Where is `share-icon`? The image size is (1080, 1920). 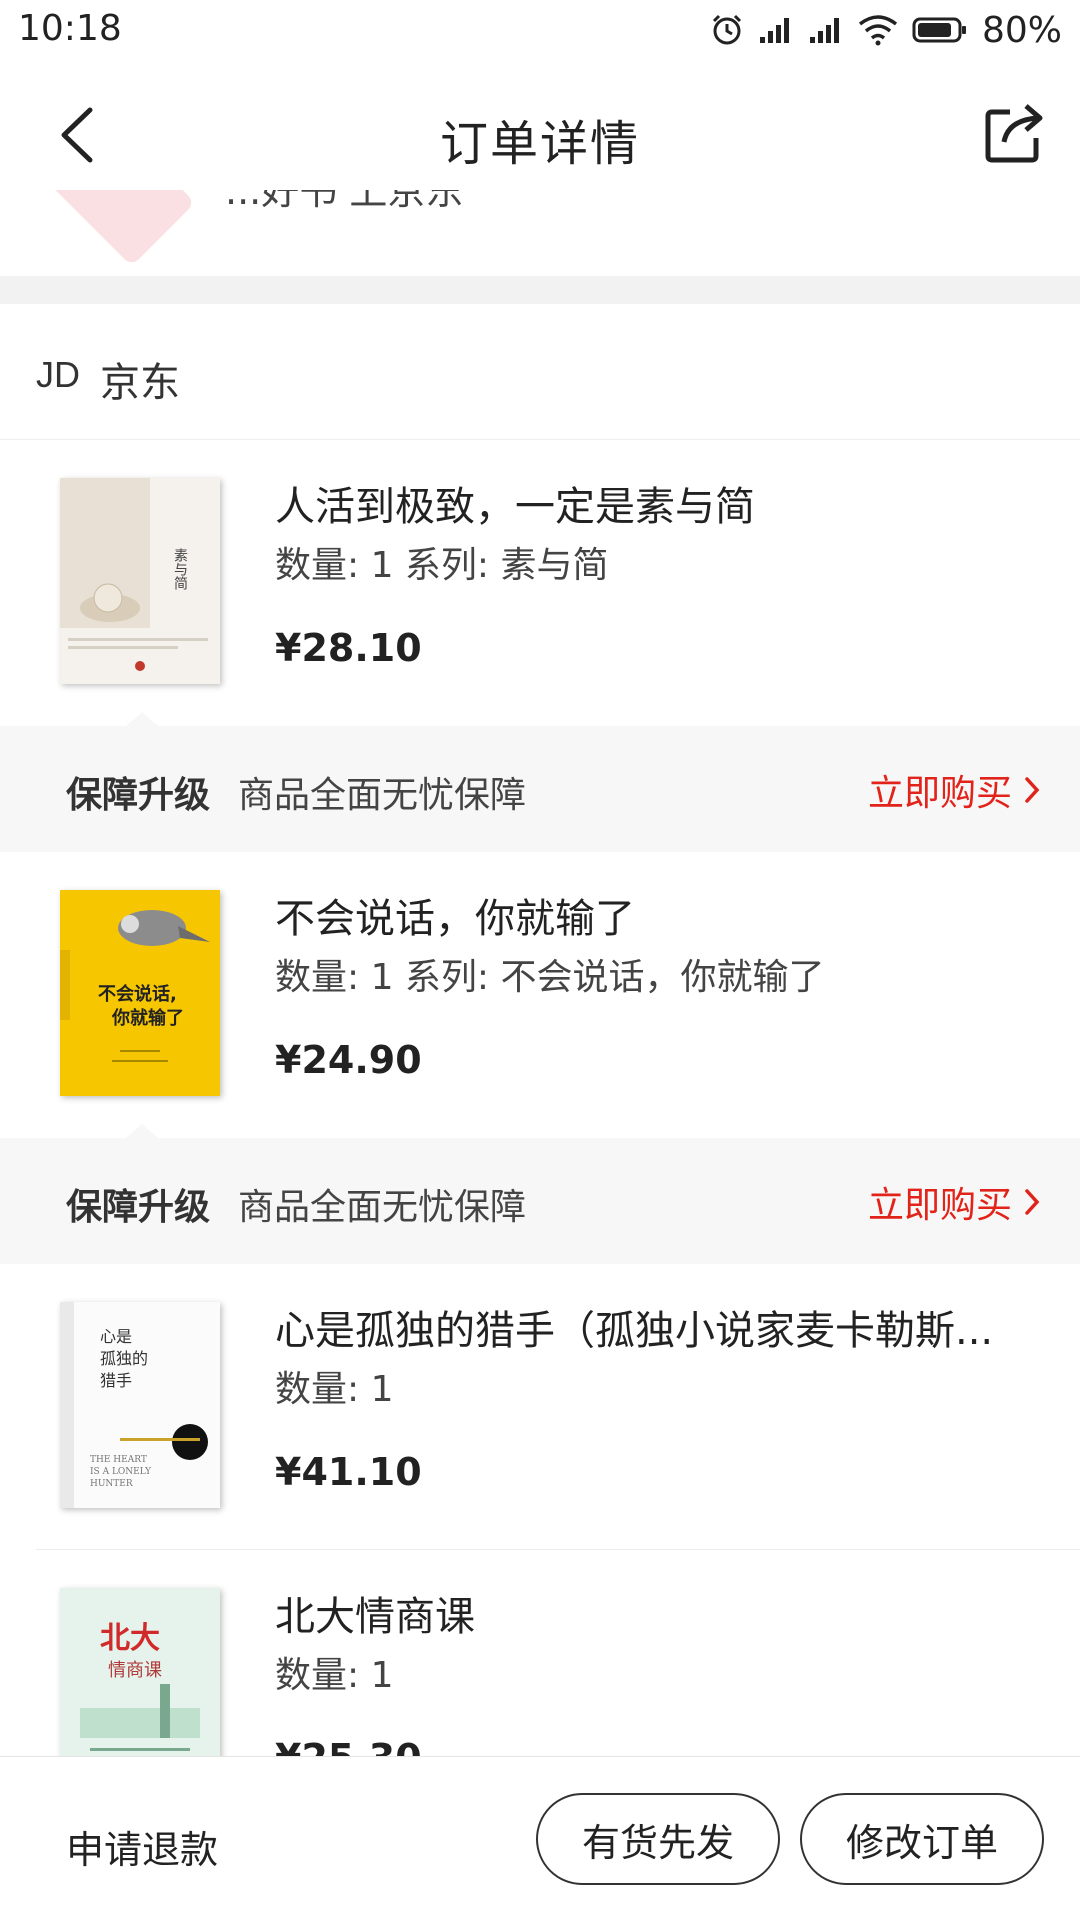 share-icon is located at coordinates (1014, 133).